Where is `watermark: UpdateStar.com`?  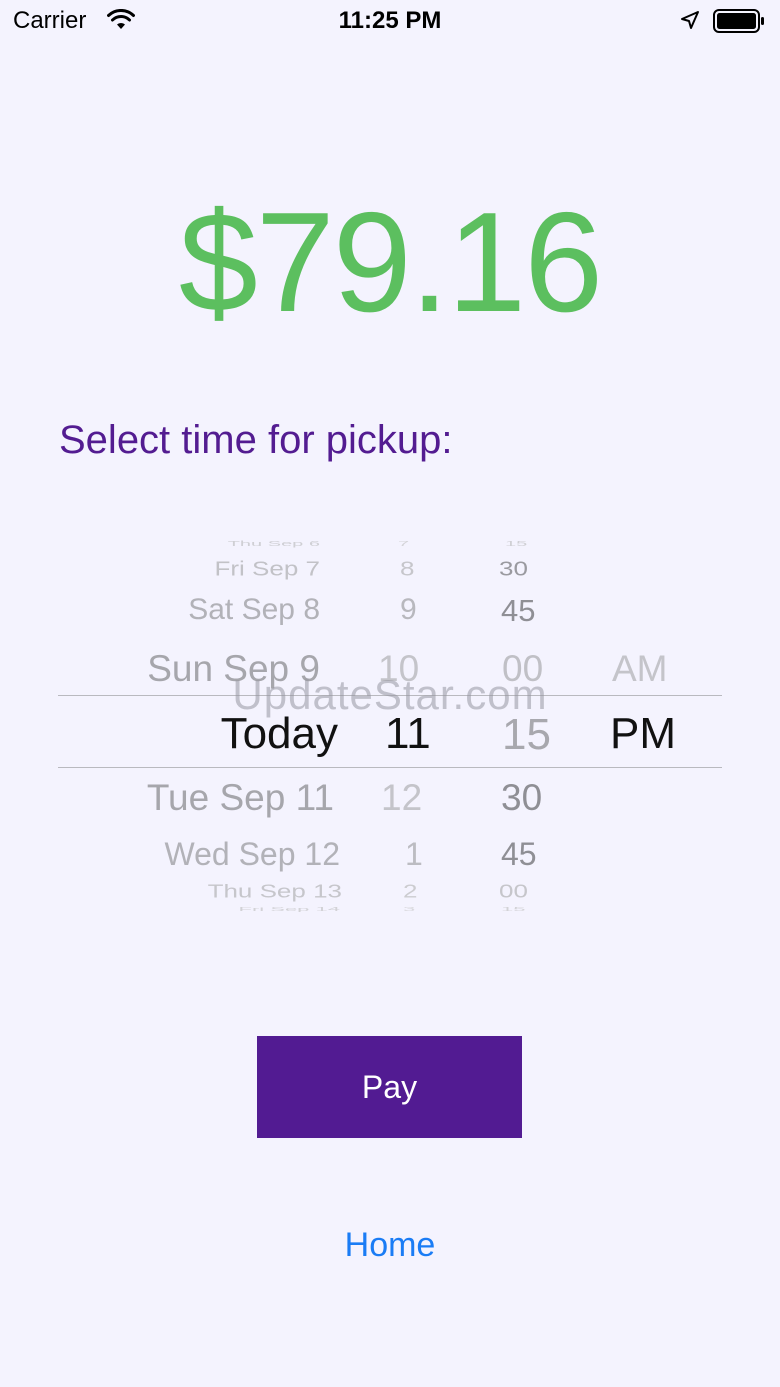
watermark: UpdateStar.com is located at coordinates (390, 694).